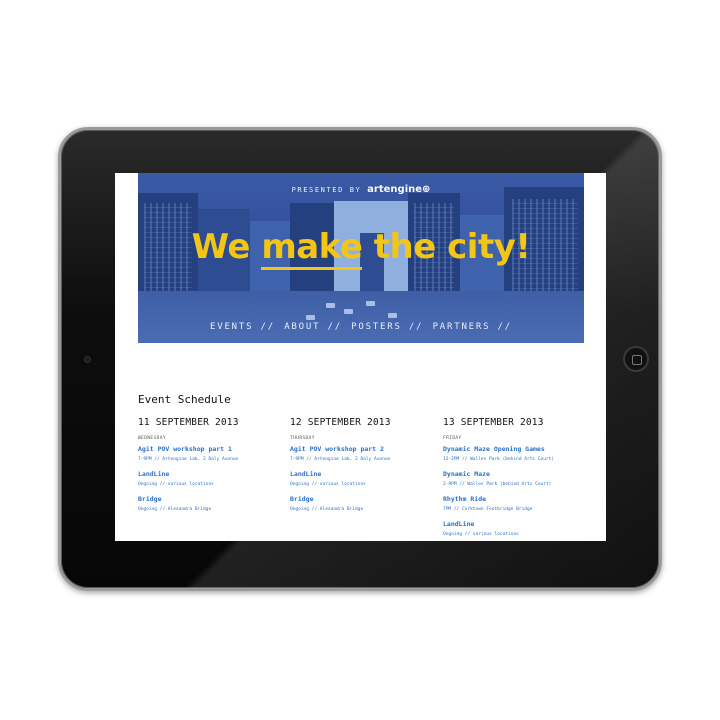  I want to click on nav-posters: POSTERS //, so click(387, 327).